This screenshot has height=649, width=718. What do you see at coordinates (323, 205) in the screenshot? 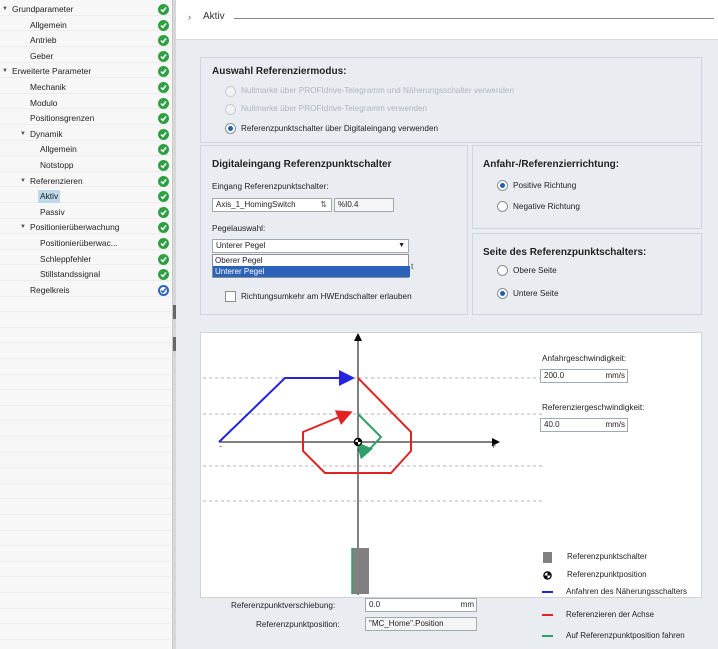
I see `tag-picker-icon: ⇅` at bounding box center [323, 205].